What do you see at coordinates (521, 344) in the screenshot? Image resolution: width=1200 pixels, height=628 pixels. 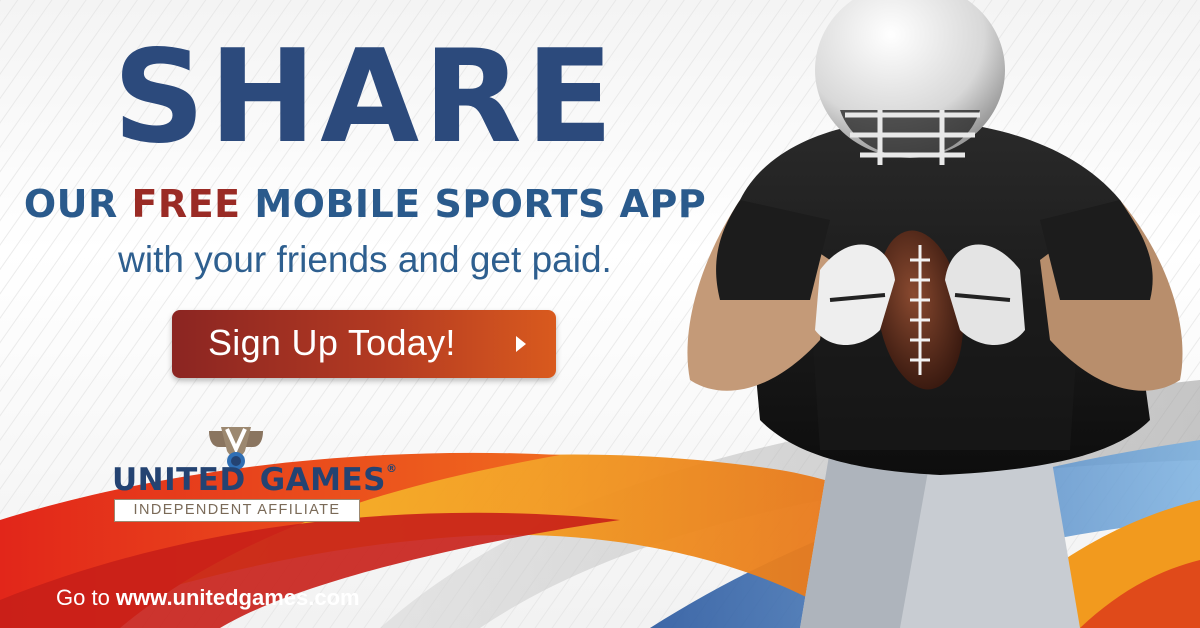 I see `play-arrow-icon` at bounding box center [521, 344].